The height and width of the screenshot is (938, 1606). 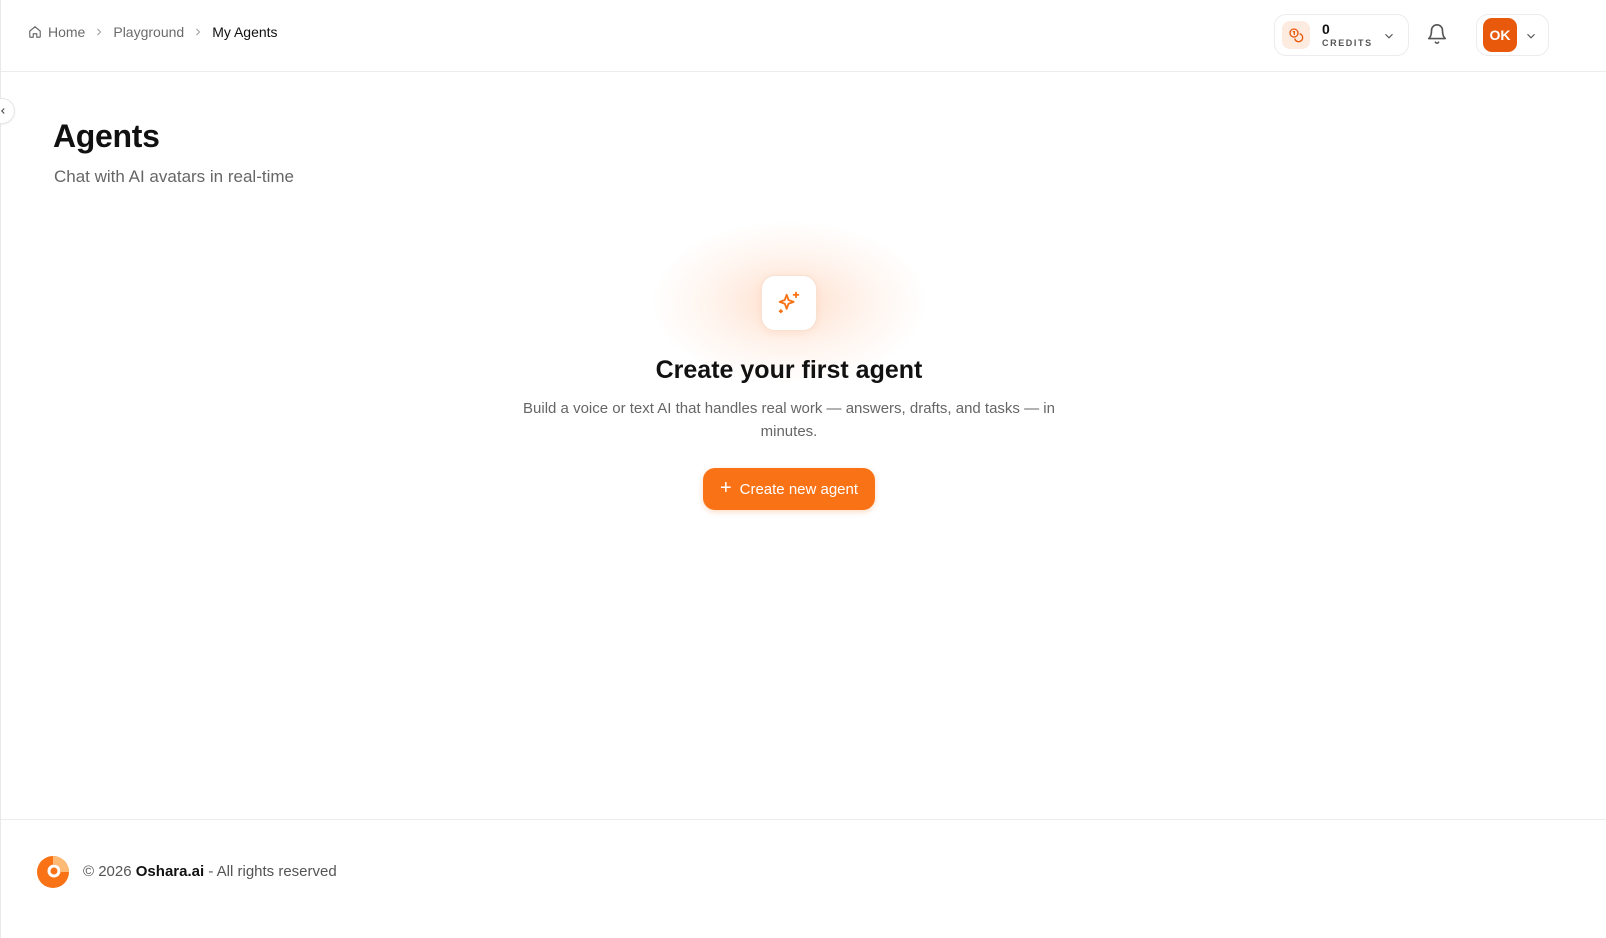 I want to click on footer-copyright: © 2026 Oshara.ai - All rights reserved, so click(x=210, y=871).